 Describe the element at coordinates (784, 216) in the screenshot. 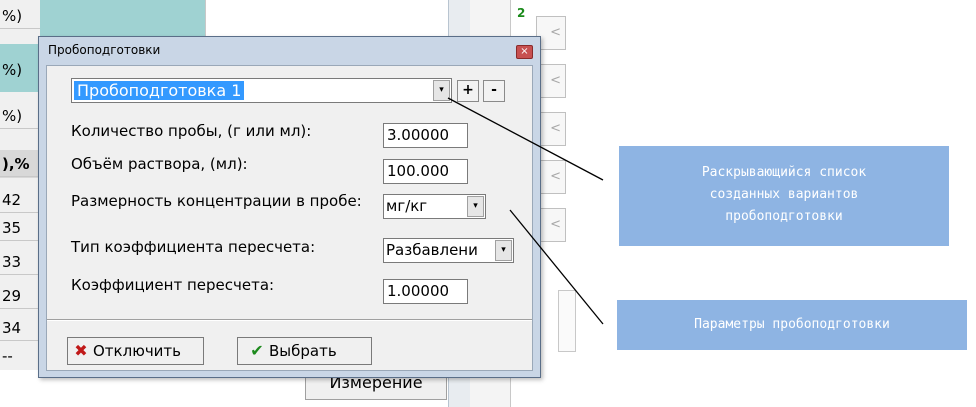

I see `callout-dropdown-line: пробоподготовки` at that location.